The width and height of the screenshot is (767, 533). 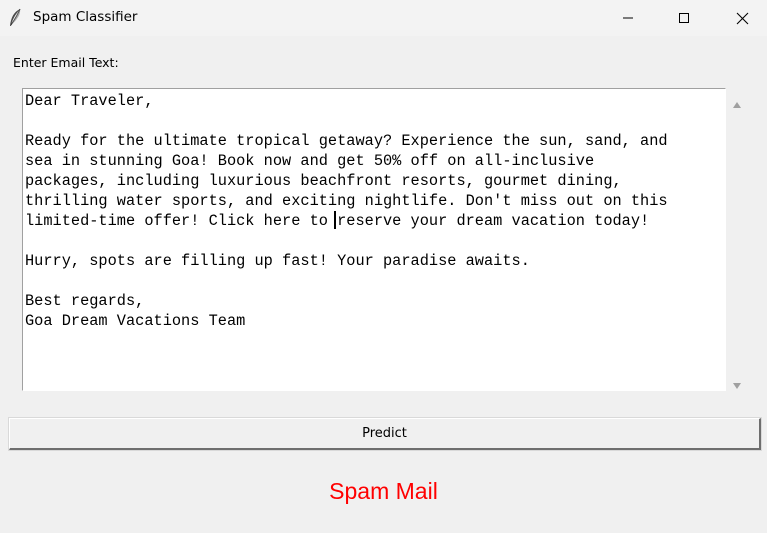 I want to click on scroll-up-icon, so click(x=737, y=101).